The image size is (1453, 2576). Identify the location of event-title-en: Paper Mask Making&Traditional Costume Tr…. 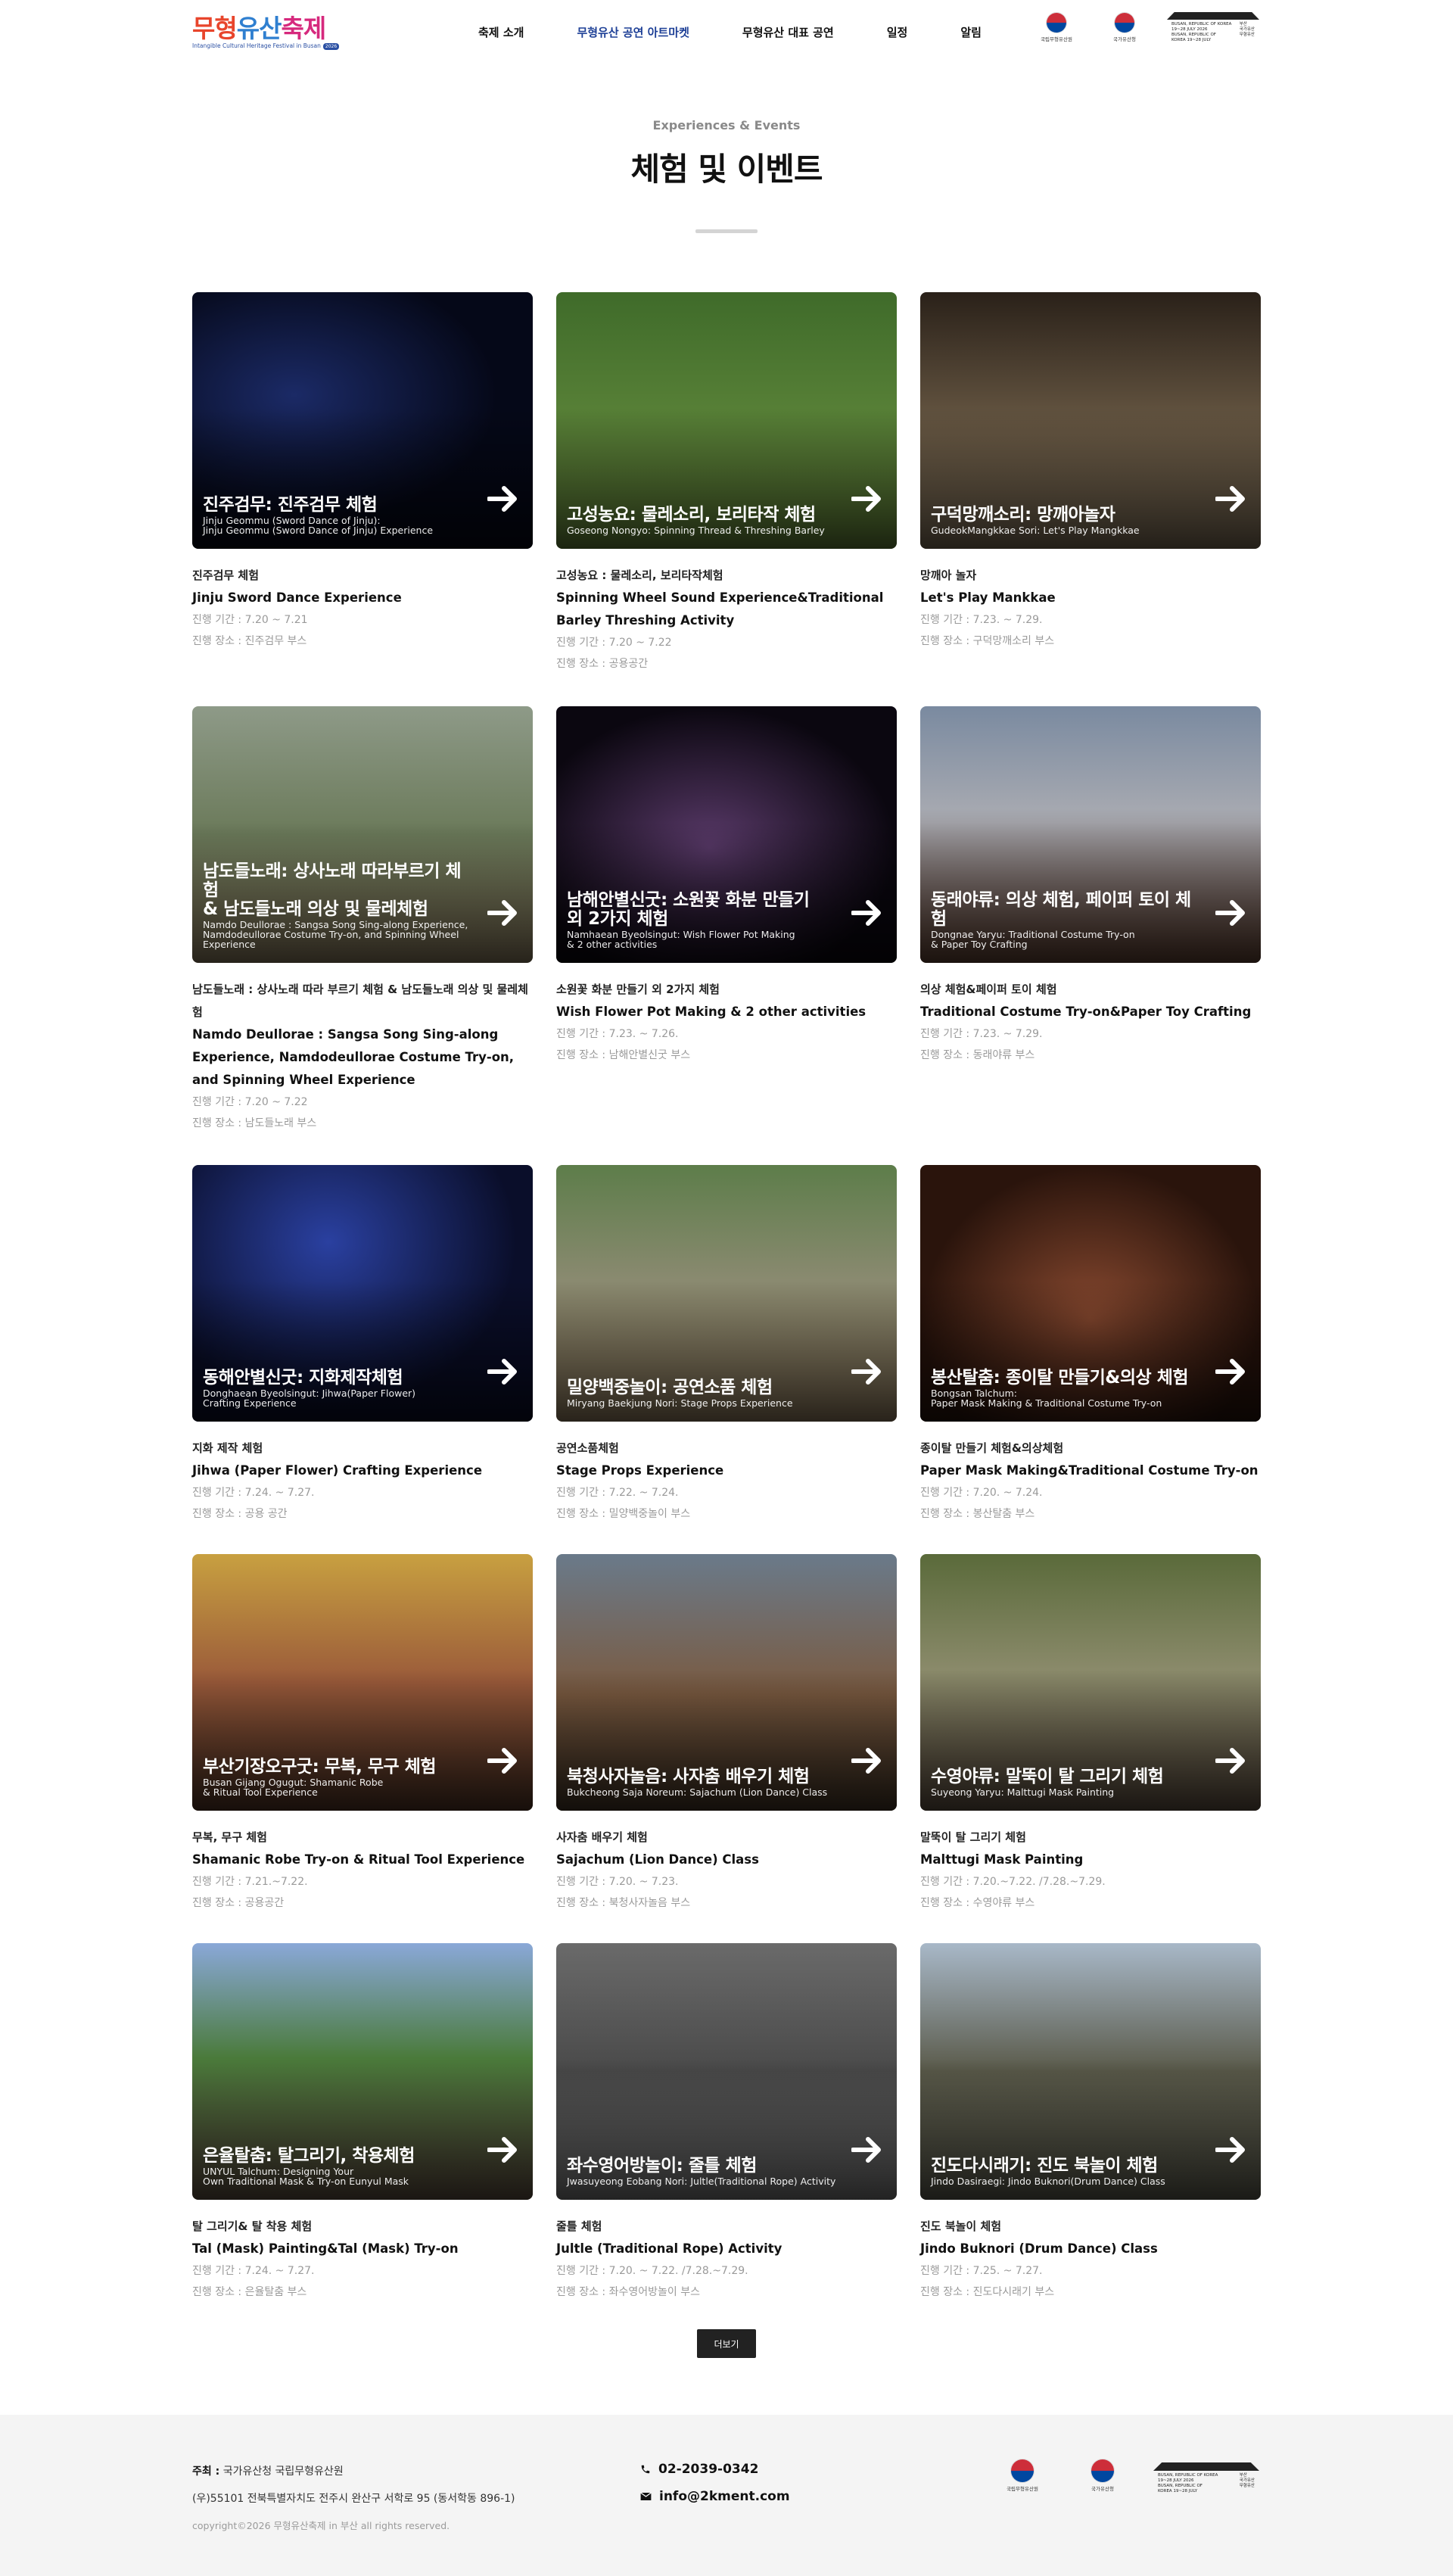
(1090, 1470).